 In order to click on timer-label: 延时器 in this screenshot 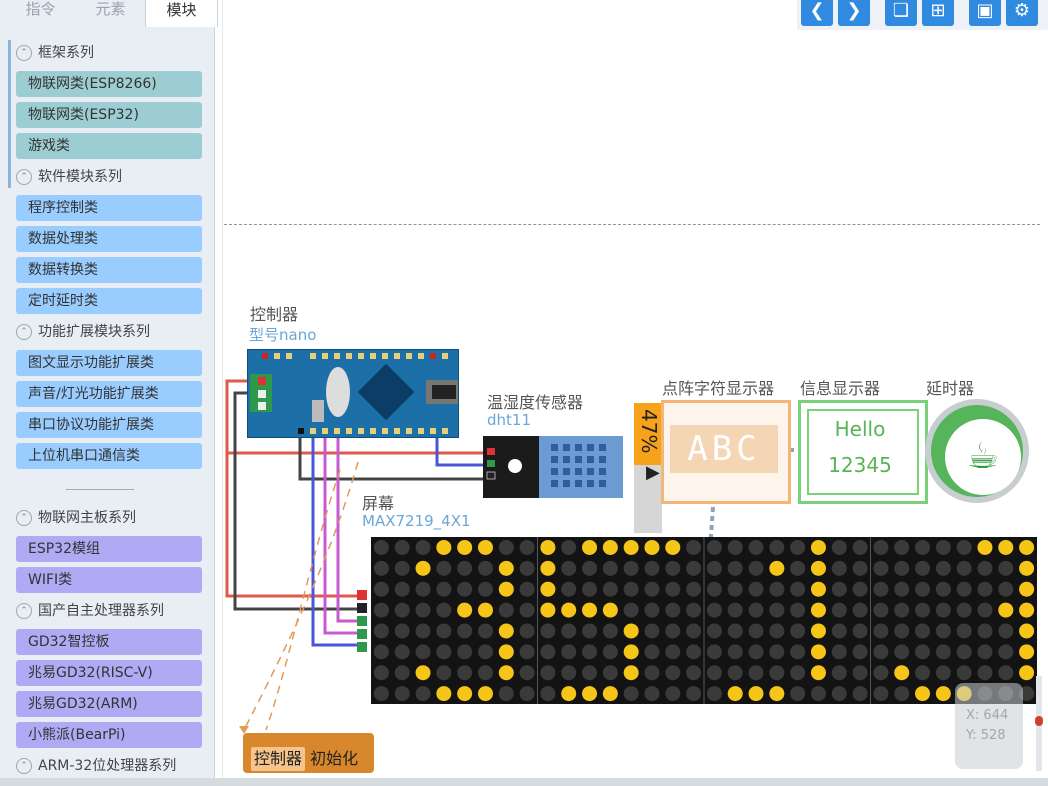, I will do `click(950, 388)`.